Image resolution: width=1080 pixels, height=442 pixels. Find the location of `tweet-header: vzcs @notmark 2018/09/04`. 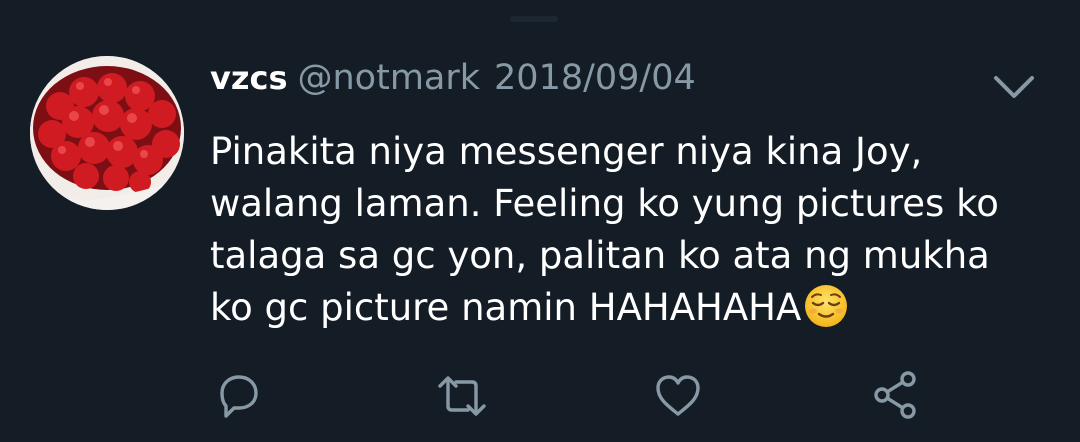

tweet-header: vzcs @notmark 2018/09/04 is located at coordinates (453, 83).